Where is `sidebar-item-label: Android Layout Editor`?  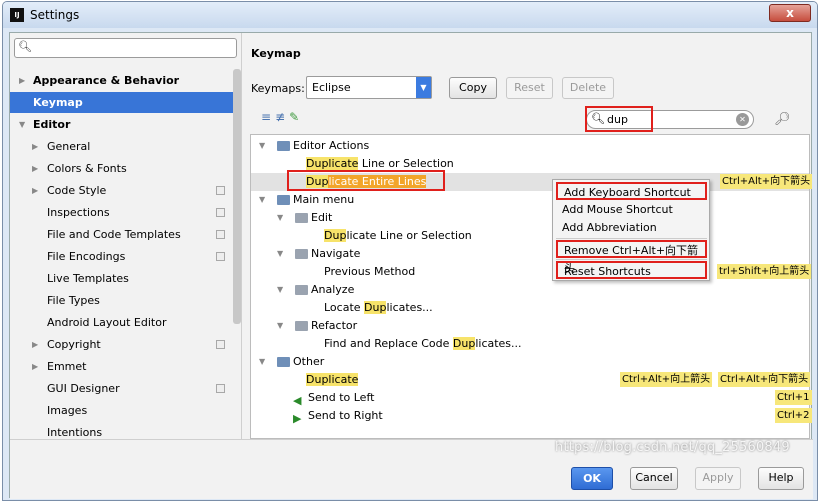 sidebar-item-label: Android Layout Editor is located at coordinates (107, 322).